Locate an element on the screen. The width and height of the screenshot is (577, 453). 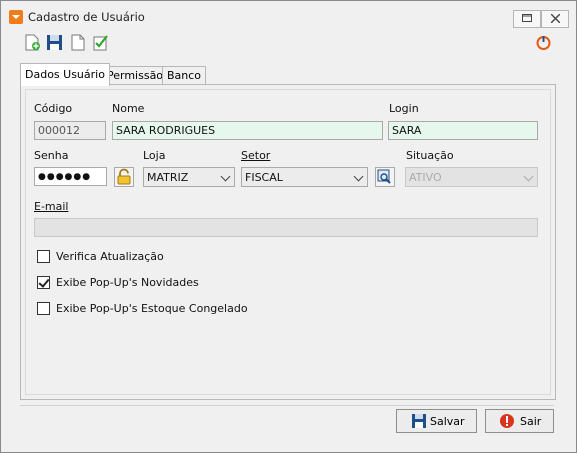
exit-icon is located at coordinates (507, 421).